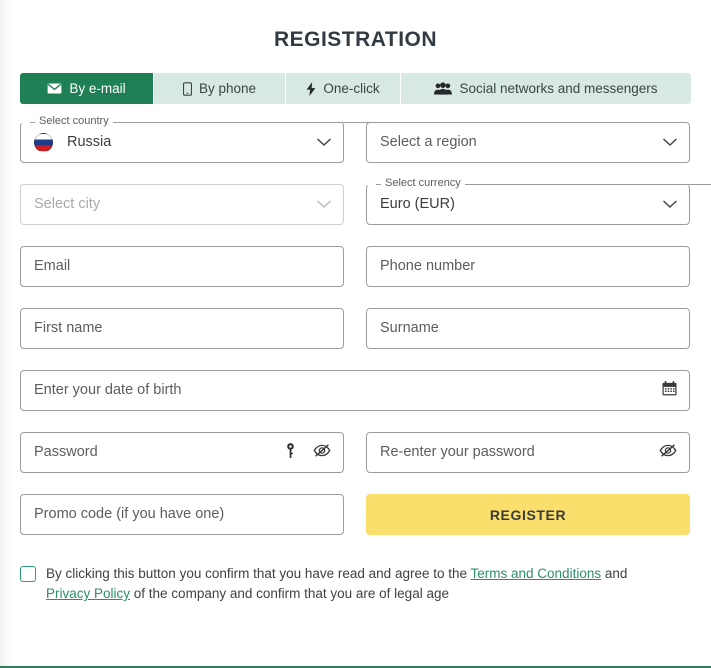  I want to click on phone-field-wrapper: Phone number, so click(528, 266).